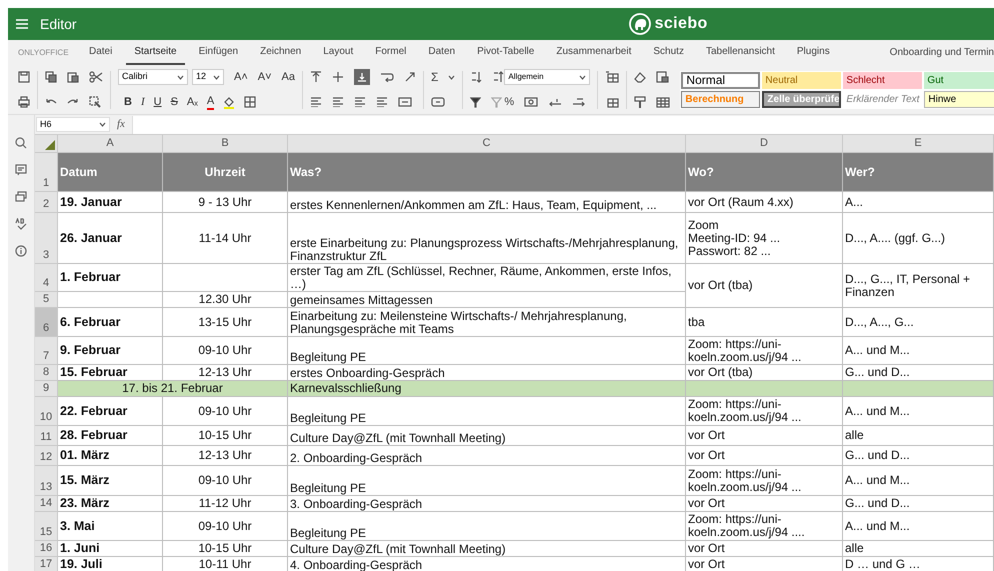 The width and height of the screenshot is (994, 571). Describe the element at coordinates (612, 102) in the screenshot. I see `delete-cells-icon` at that location.